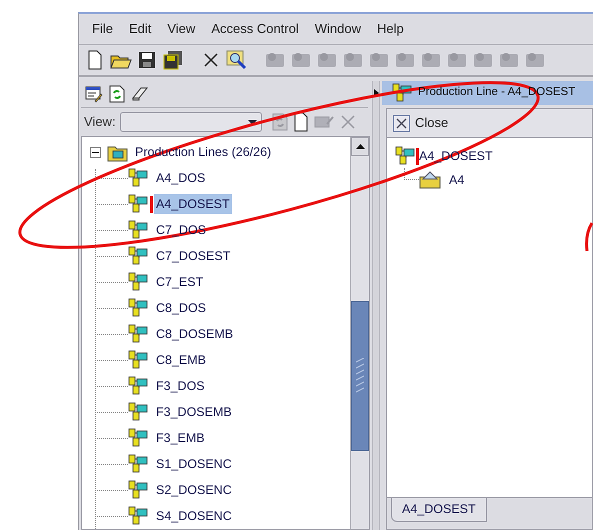 The height and width of the screenshot is (530, 593). Describe the element at coordinates (180, 438) in the screenshot. I see `tree-item: F3_EMB` at that location.